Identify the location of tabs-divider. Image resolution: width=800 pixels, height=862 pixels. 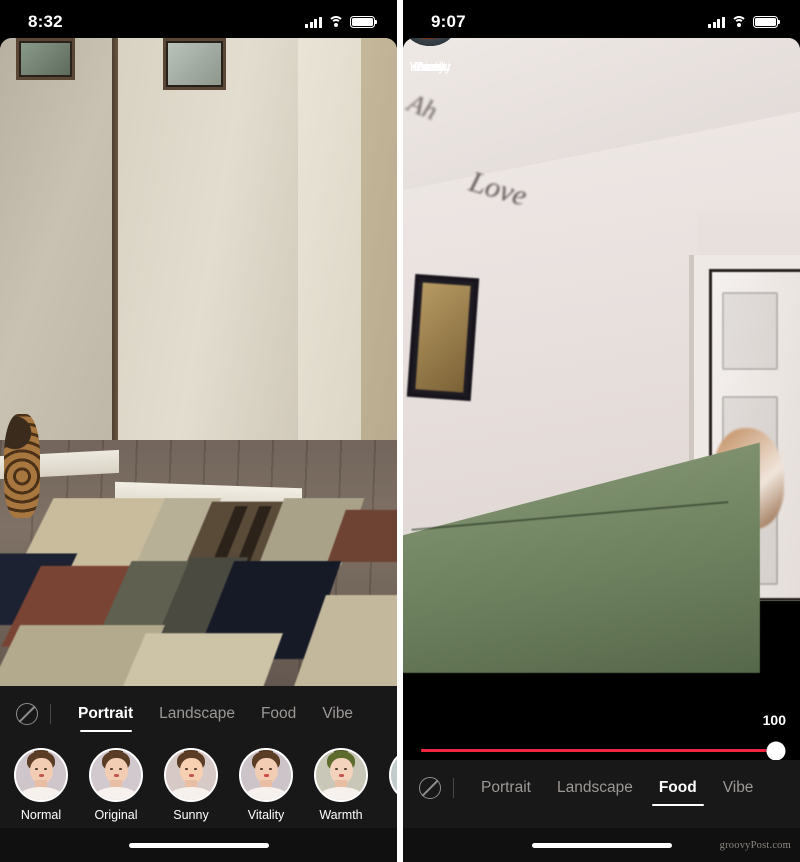
(50, 714).